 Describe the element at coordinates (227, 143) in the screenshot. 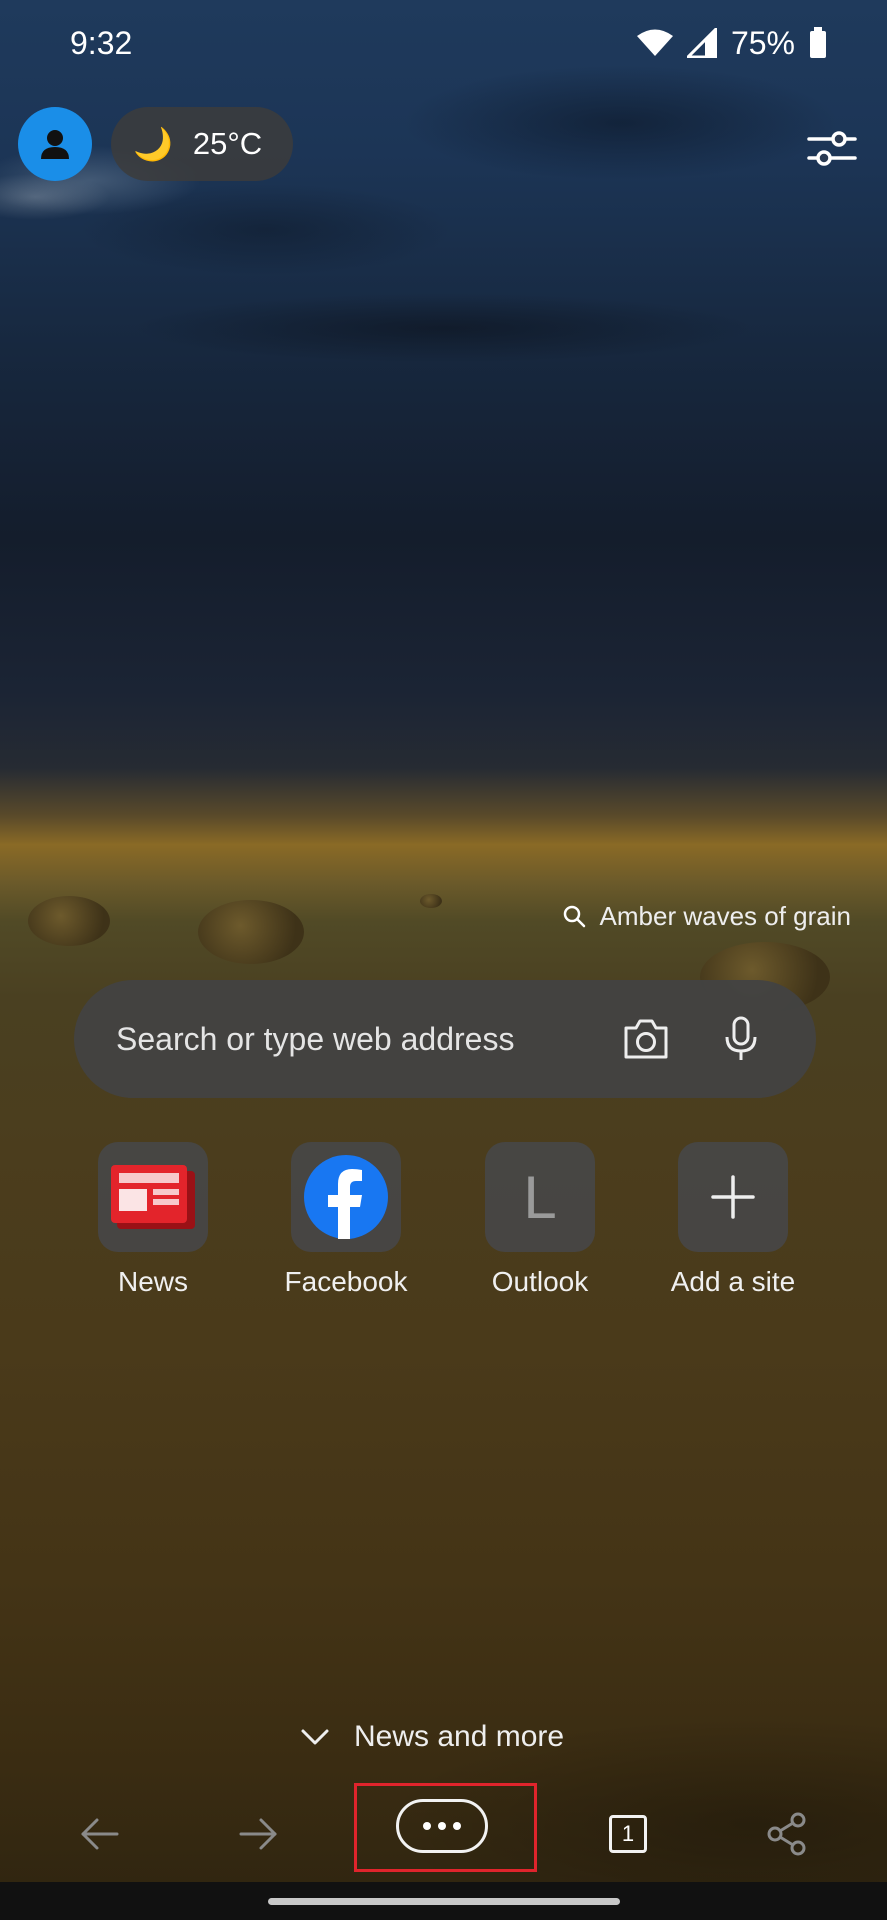

I see `temperature-label: 25°C` at that location.